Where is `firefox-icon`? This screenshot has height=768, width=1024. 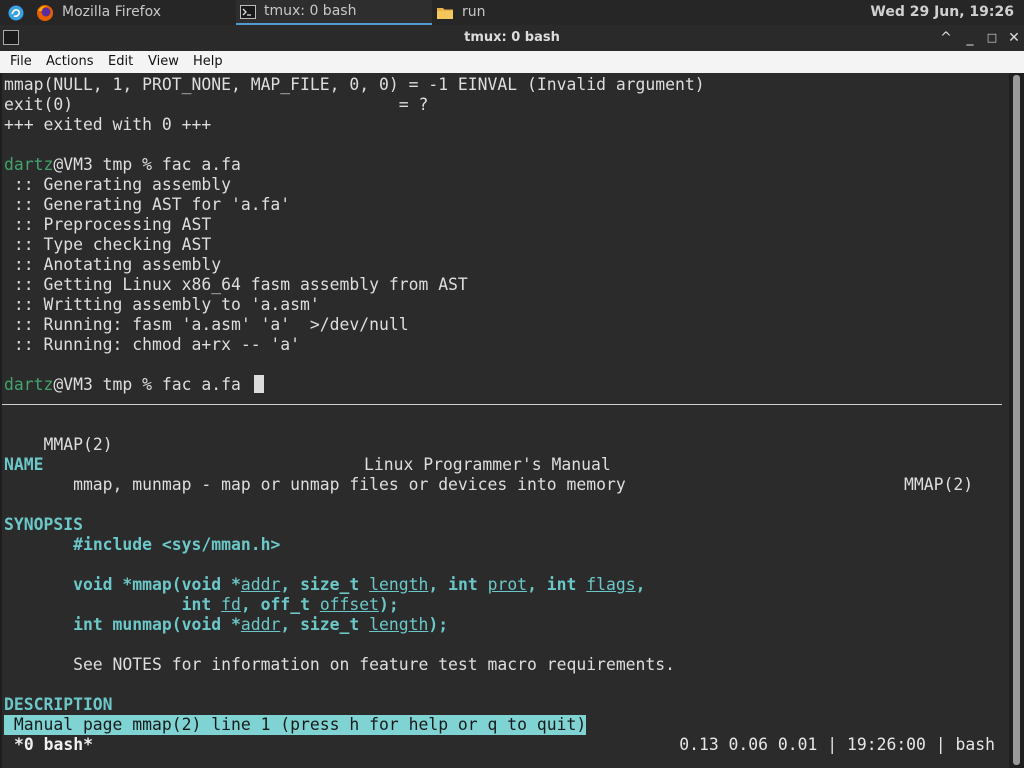 firefox-icon is located at coordinates (45, 12).